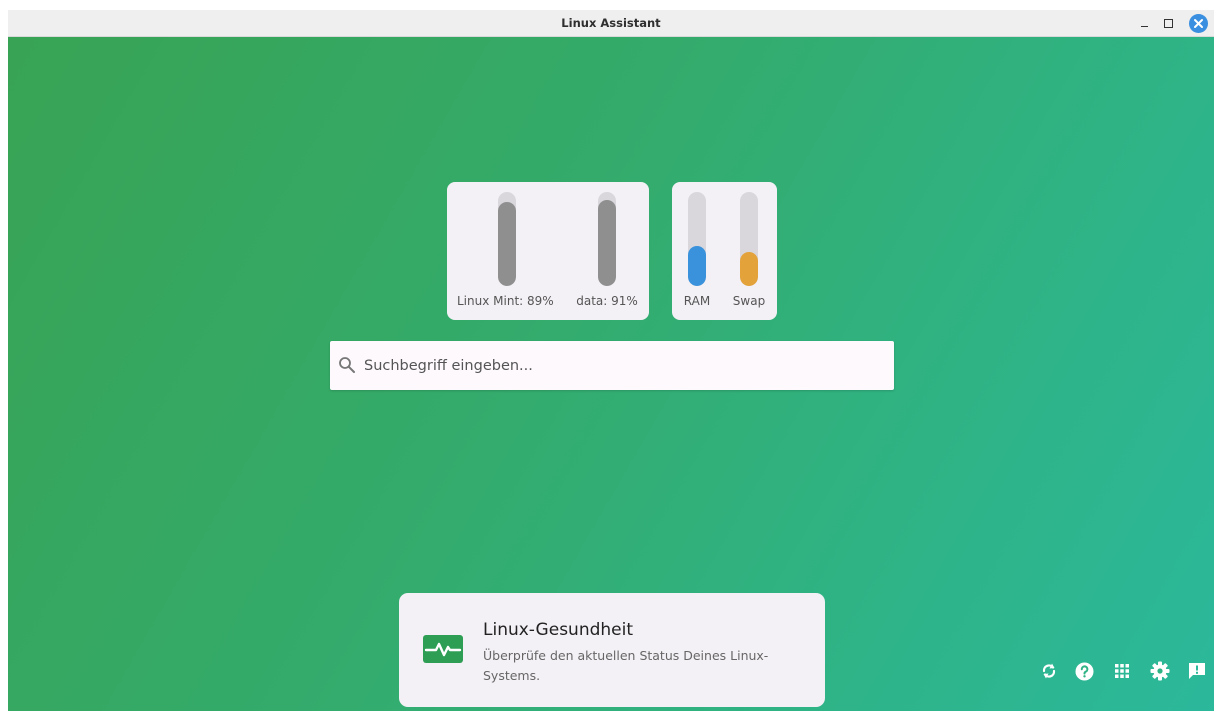  What do you see at coordinates (548, 251) in the screenshot?
I see `disk-usage-card: Linux Mint: 89% data: 91%` at bounding box center [548, 251].